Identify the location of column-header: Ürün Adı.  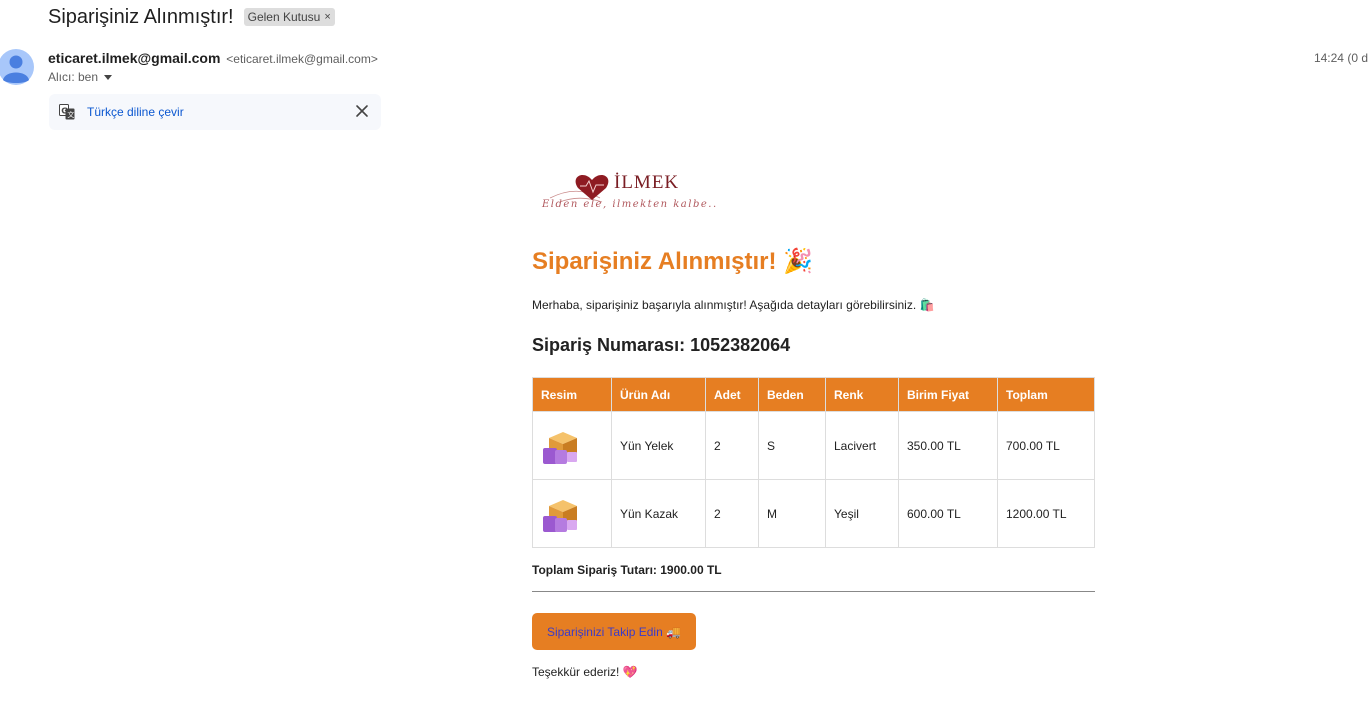
(658, 394).